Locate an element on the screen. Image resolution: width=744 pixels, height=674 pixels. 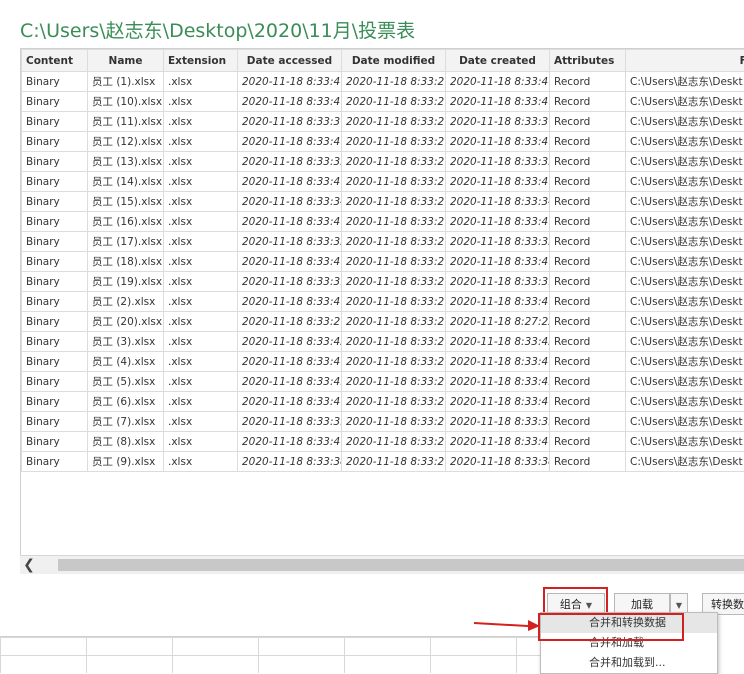
table-cell: 2020-11-18 8:27:22 is located at coordinates (498, 322).